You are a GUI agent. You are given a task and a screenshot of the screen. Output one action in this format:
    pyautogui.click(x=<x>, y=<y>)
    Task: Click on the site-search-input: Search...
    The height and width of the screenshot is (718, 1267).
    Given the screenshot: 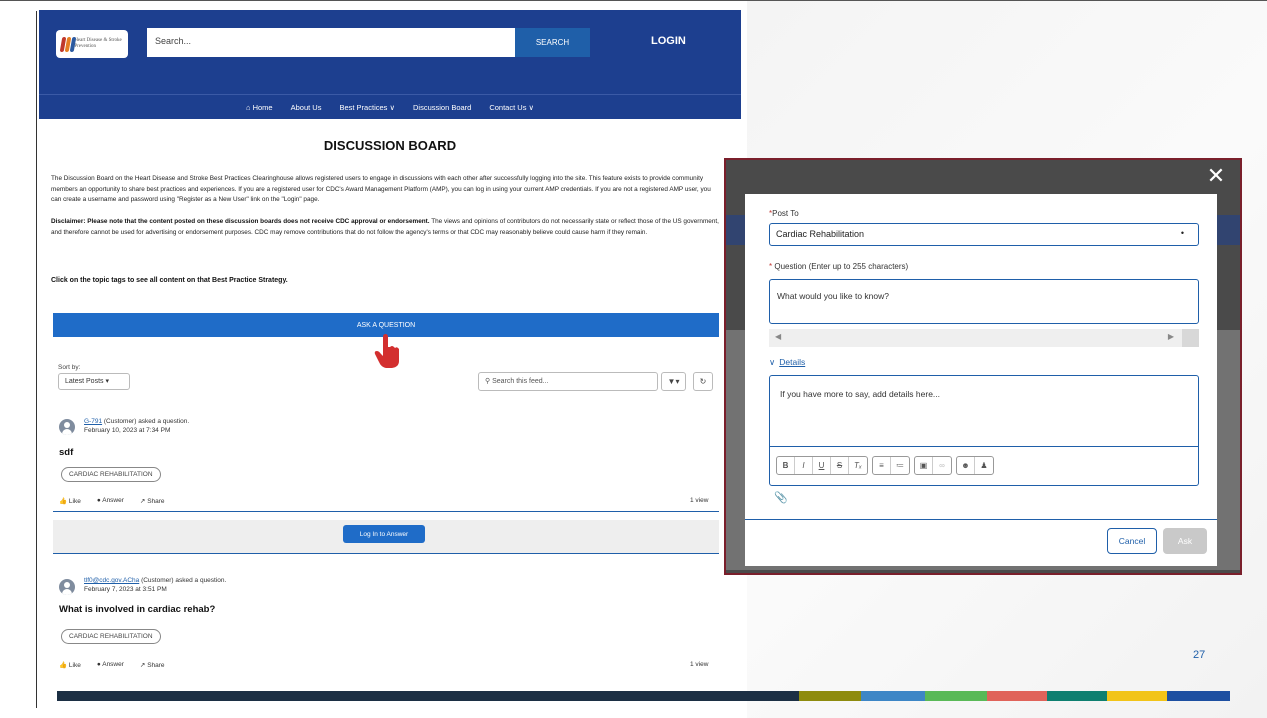 What is the action you would take?
    pyautogui.click(x=331, y=42)
    